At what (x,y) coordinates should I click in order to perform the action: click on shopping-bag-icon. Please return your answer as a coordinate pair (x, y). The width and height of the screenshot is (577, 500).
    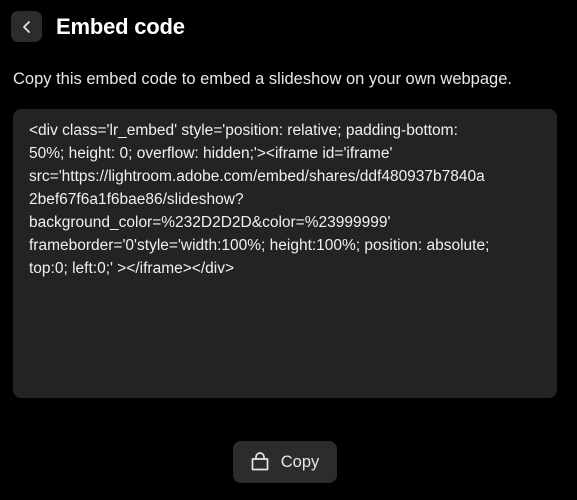
    Looking at the image, I should click on (260, 462).